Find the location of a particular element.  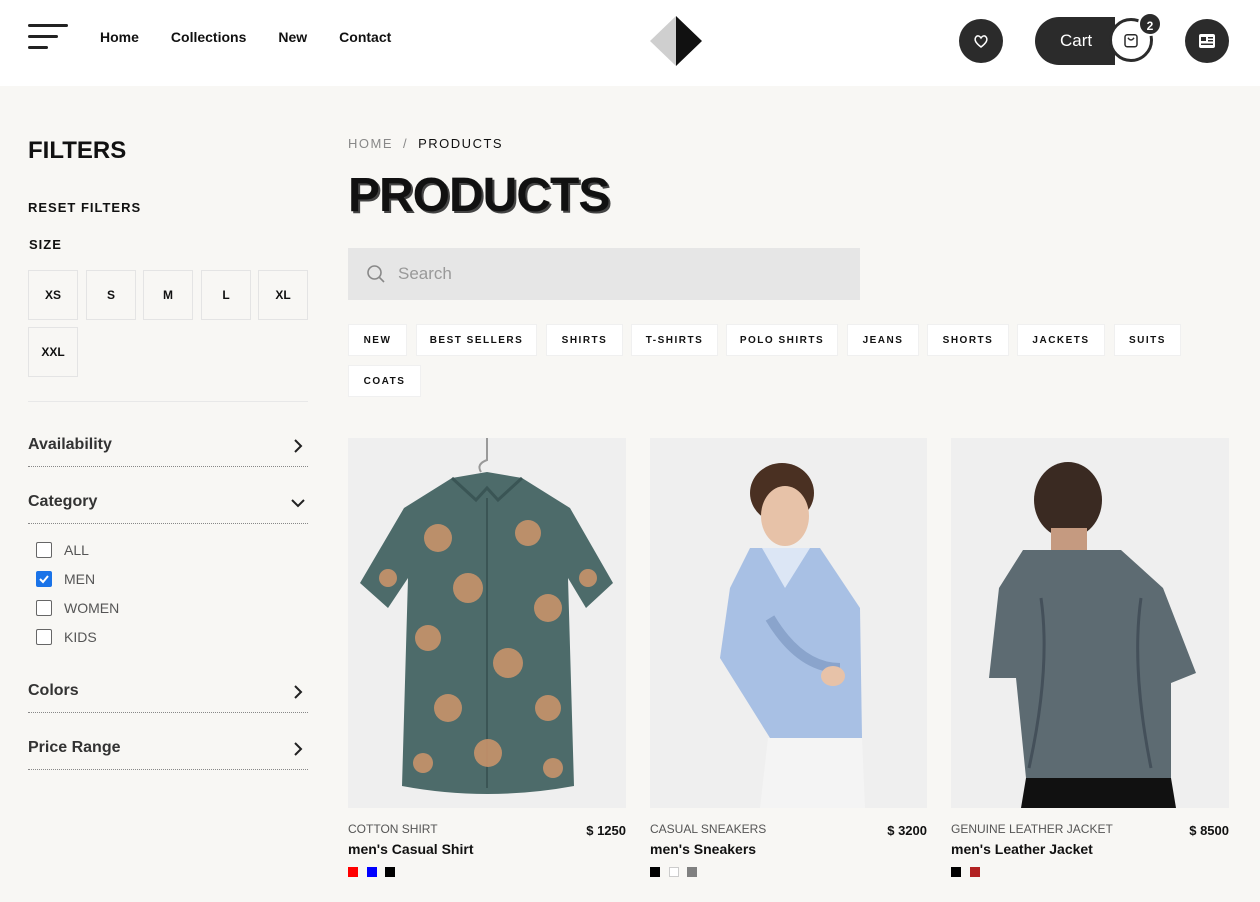

colors-accordion: Colors is located at coordinates (53, 691).